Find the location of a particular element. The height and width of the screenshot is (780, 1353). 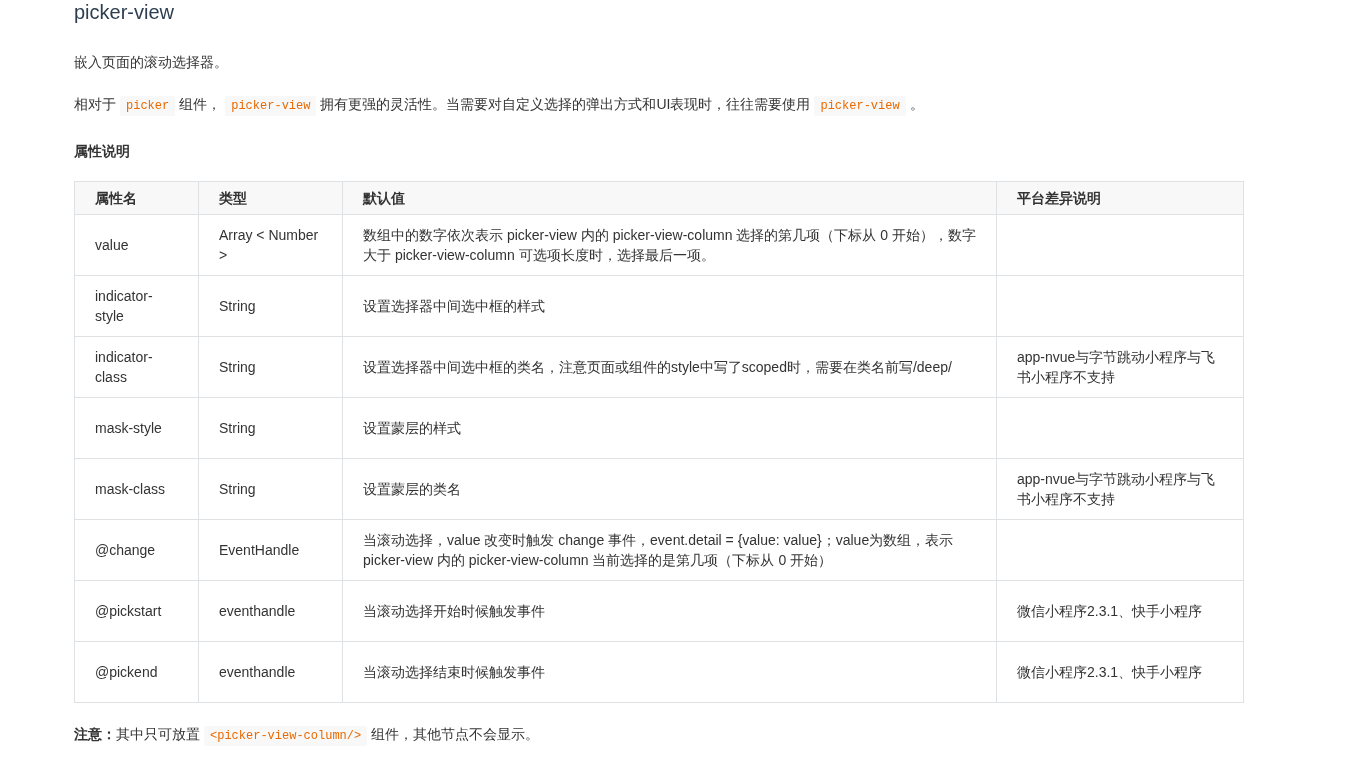

table-cell: indicator-class is located at coordinates (136, 367).